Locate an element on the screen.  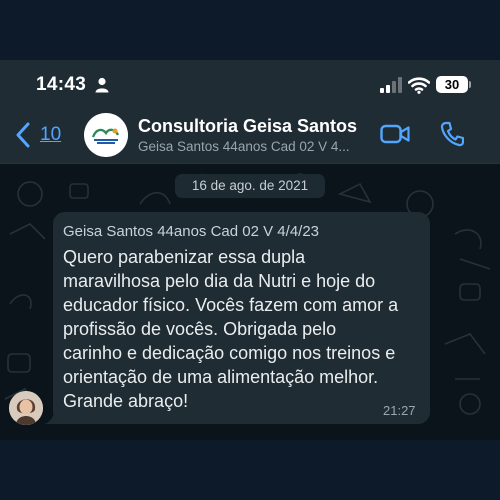
sender-avatar is located at coordinates (26, 408).